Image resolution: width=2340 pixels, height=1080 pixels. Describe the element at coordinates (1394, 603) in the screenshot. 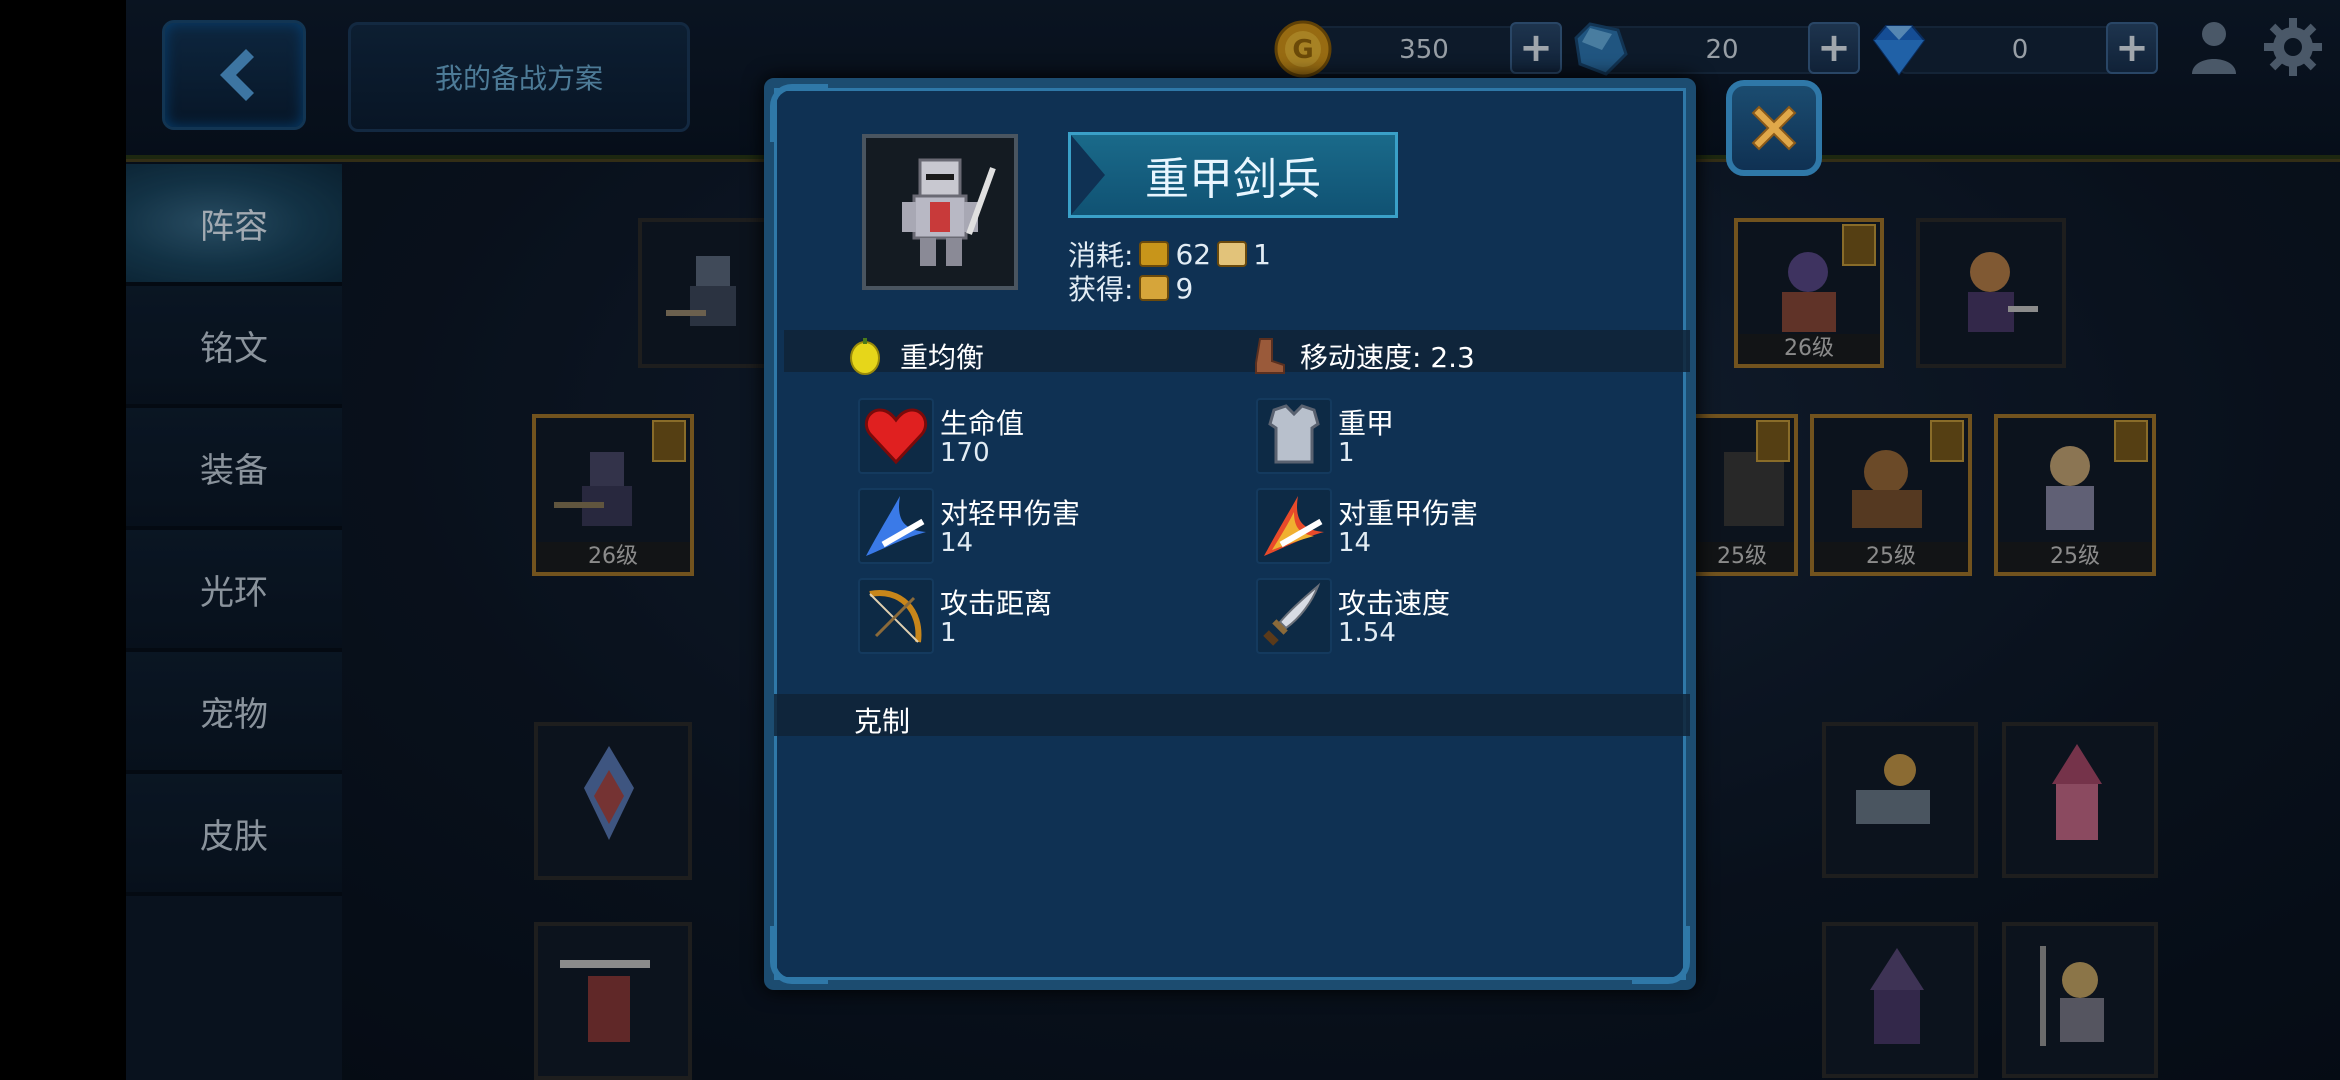

I see `stat-label: 攻击速度` at that location.